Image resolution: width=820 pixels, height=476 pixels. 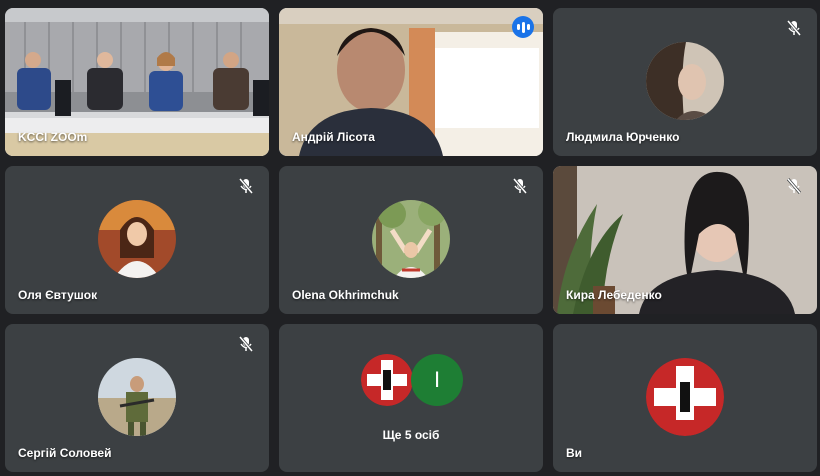 I want to click on participant-name: Андрій Лісота, so click(x=333, y=137).